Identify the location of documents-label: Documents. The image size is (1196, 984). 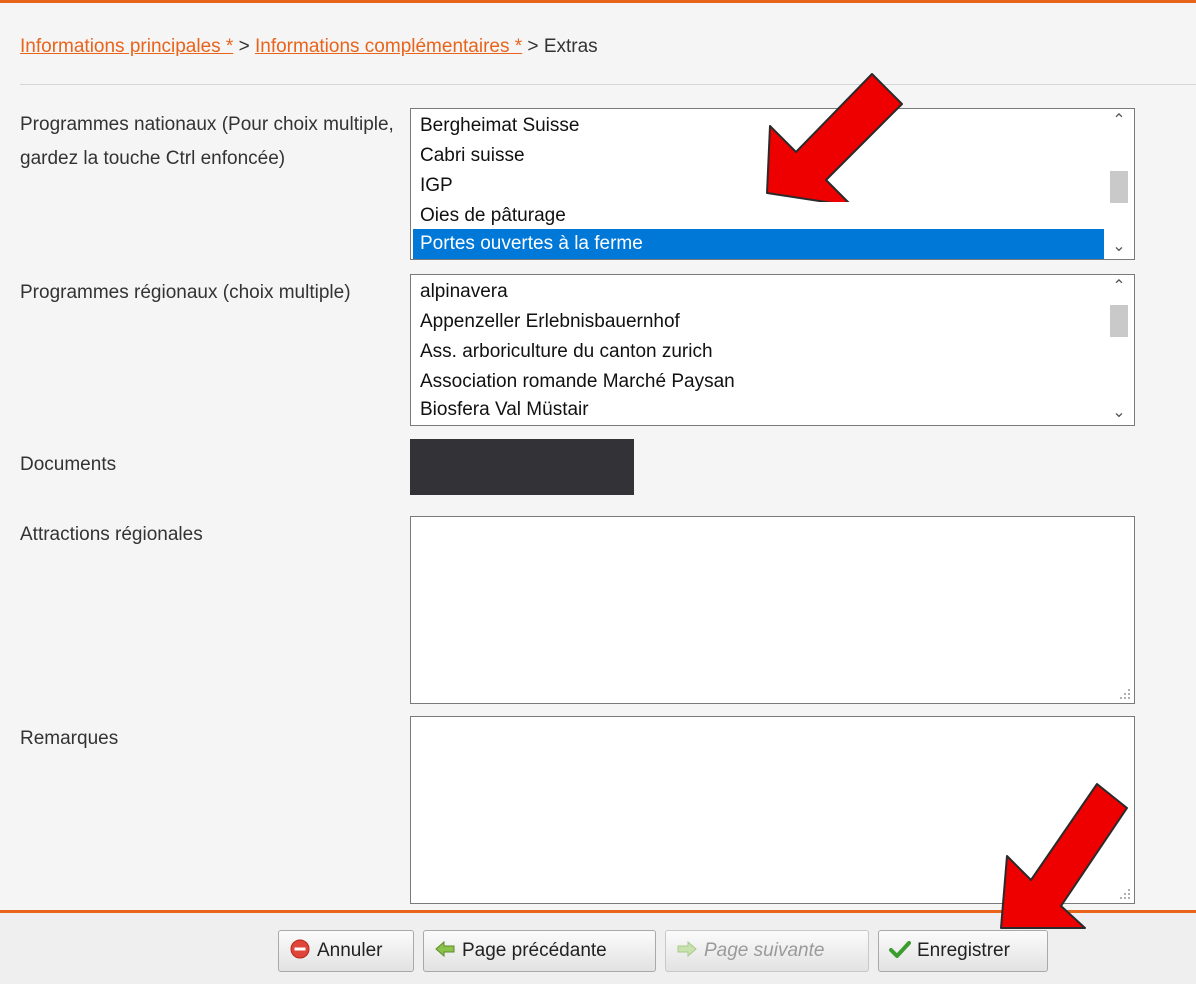
(68, 464).